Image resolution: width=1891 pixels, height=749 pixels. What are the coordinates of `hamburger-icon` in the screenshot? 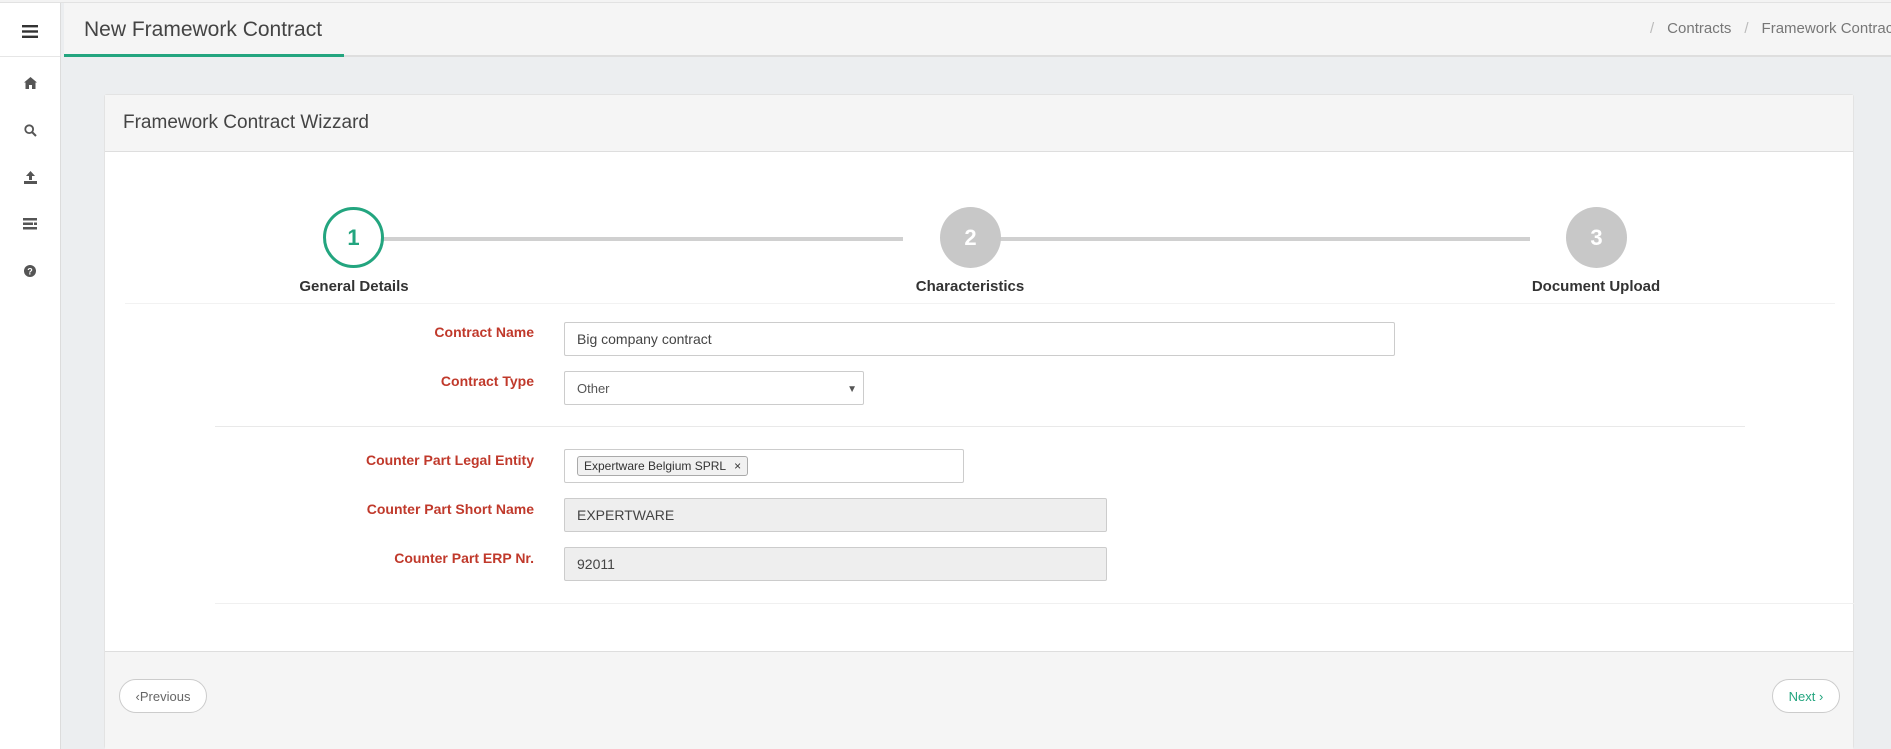 It's located at (30, 31).